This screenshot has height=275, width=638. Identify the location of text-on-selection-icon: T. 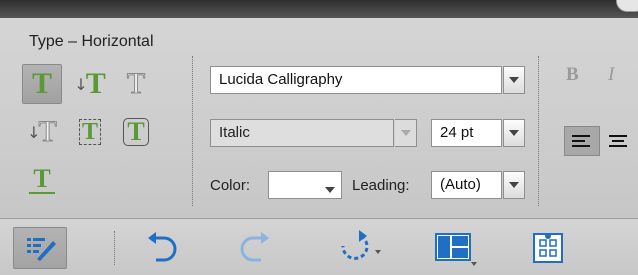
(89, 132).